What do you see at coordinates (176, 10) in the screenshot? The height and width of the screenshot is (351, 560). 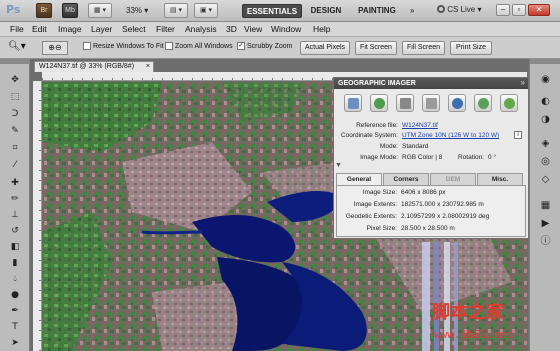 I see `arrange-documents-button: ▤ ▾` at bounding box center [176, 10].